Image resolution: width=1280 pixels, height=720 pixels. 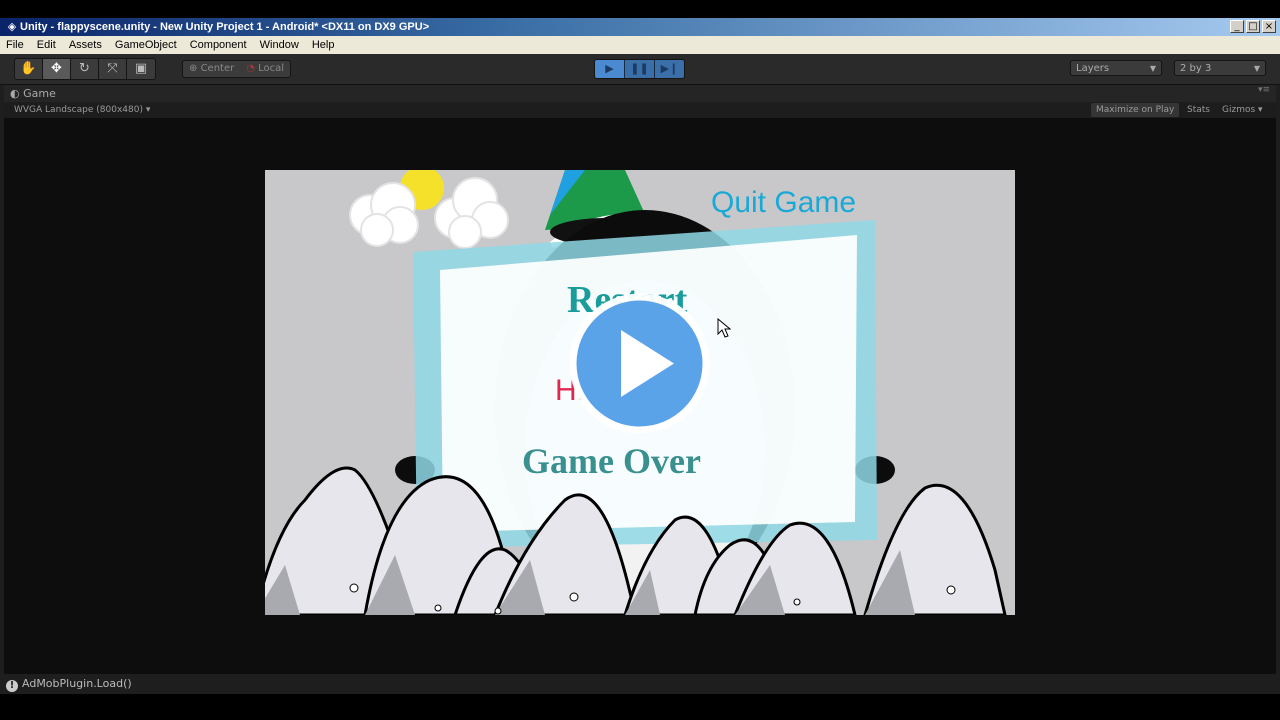 I want to click on tab-game: ◐ Game, so click(x=33, y=94).